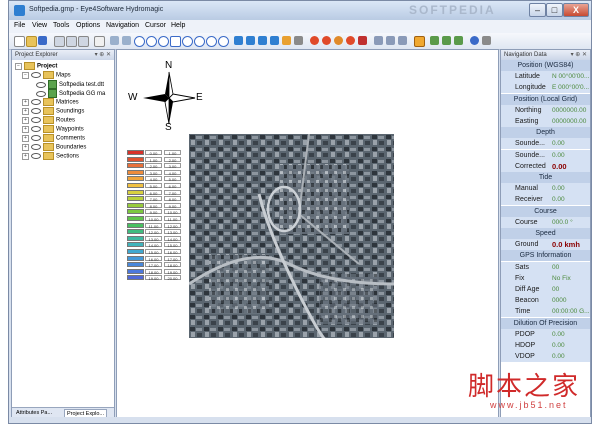  Describe the element at coordinates (70, 84) in the screenshot. I see `tree-map-file: Softpedia test.dtt` at that location.